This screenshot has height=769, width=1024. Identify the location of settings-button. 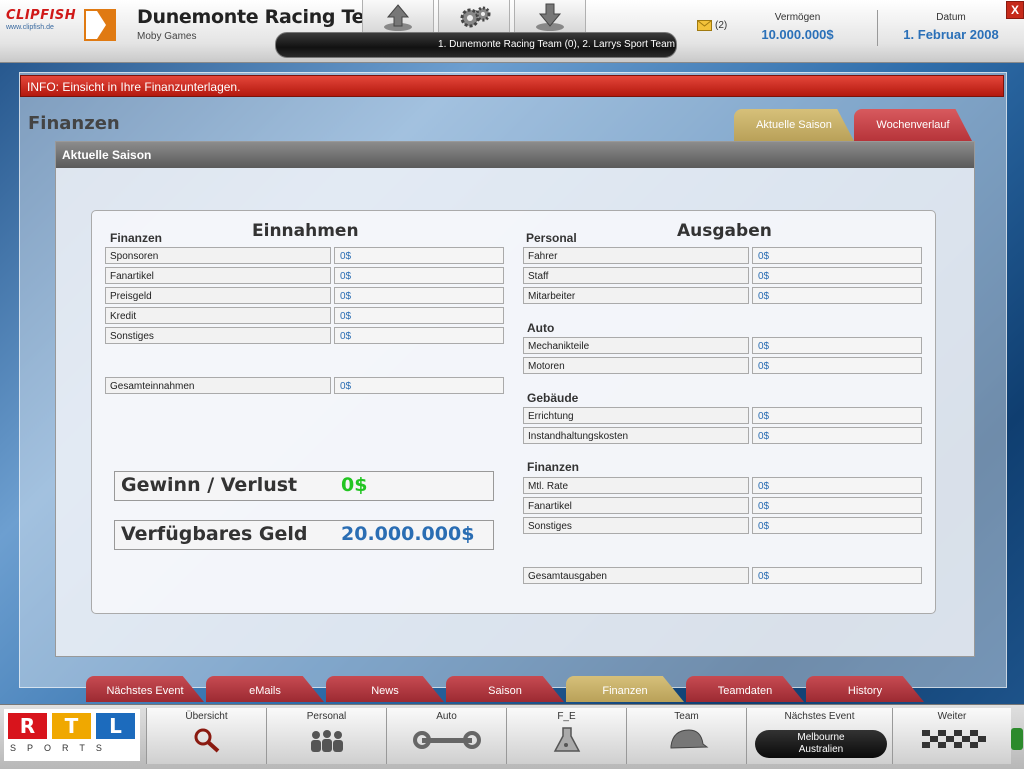
(474, 17).